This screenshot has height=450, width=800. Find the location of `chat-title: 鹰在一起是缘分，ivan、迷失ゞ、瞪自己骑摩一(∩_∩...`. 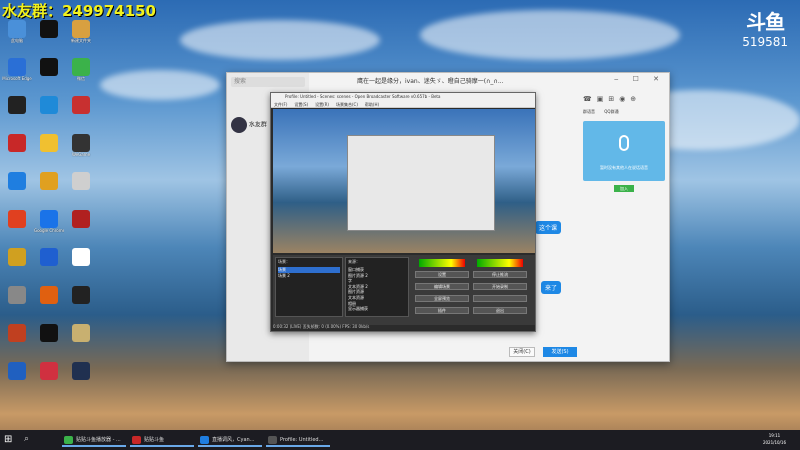

chat-title: 鹰在一起是缘分，ivan、迷失ゞ、瞪自己骑摩一(∩_∩... is located at coordinates (430, 81).